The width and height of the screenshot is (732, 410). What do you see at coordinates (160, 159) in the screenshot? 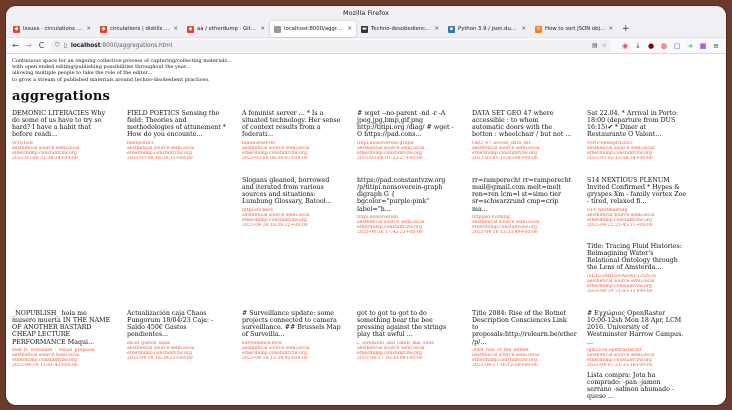
I see `card-date: 2023-03-08 18:34:15+00:00` at bounding box center [160, 159].